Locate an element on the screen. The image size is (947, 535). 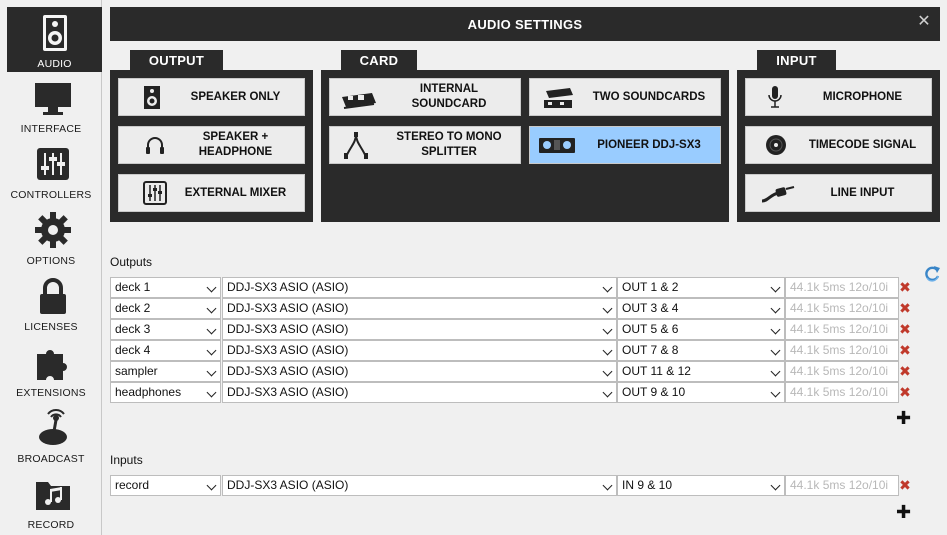
channel-select: deck 4 is located at coordinates (165, 350).